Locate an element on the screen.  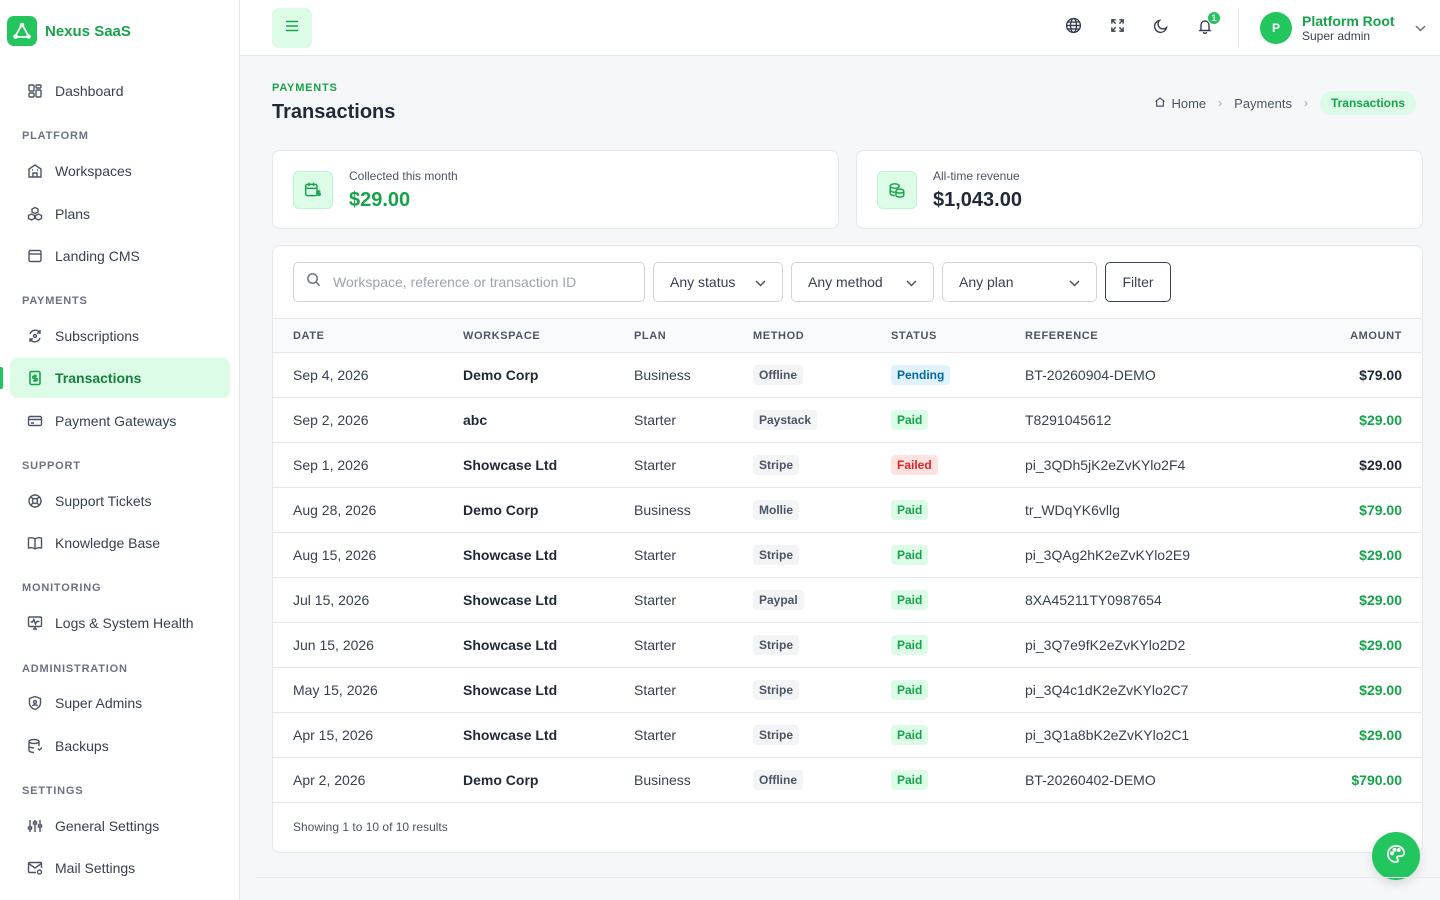
notifications-button: 1 is located at coordinates (1205, 28).